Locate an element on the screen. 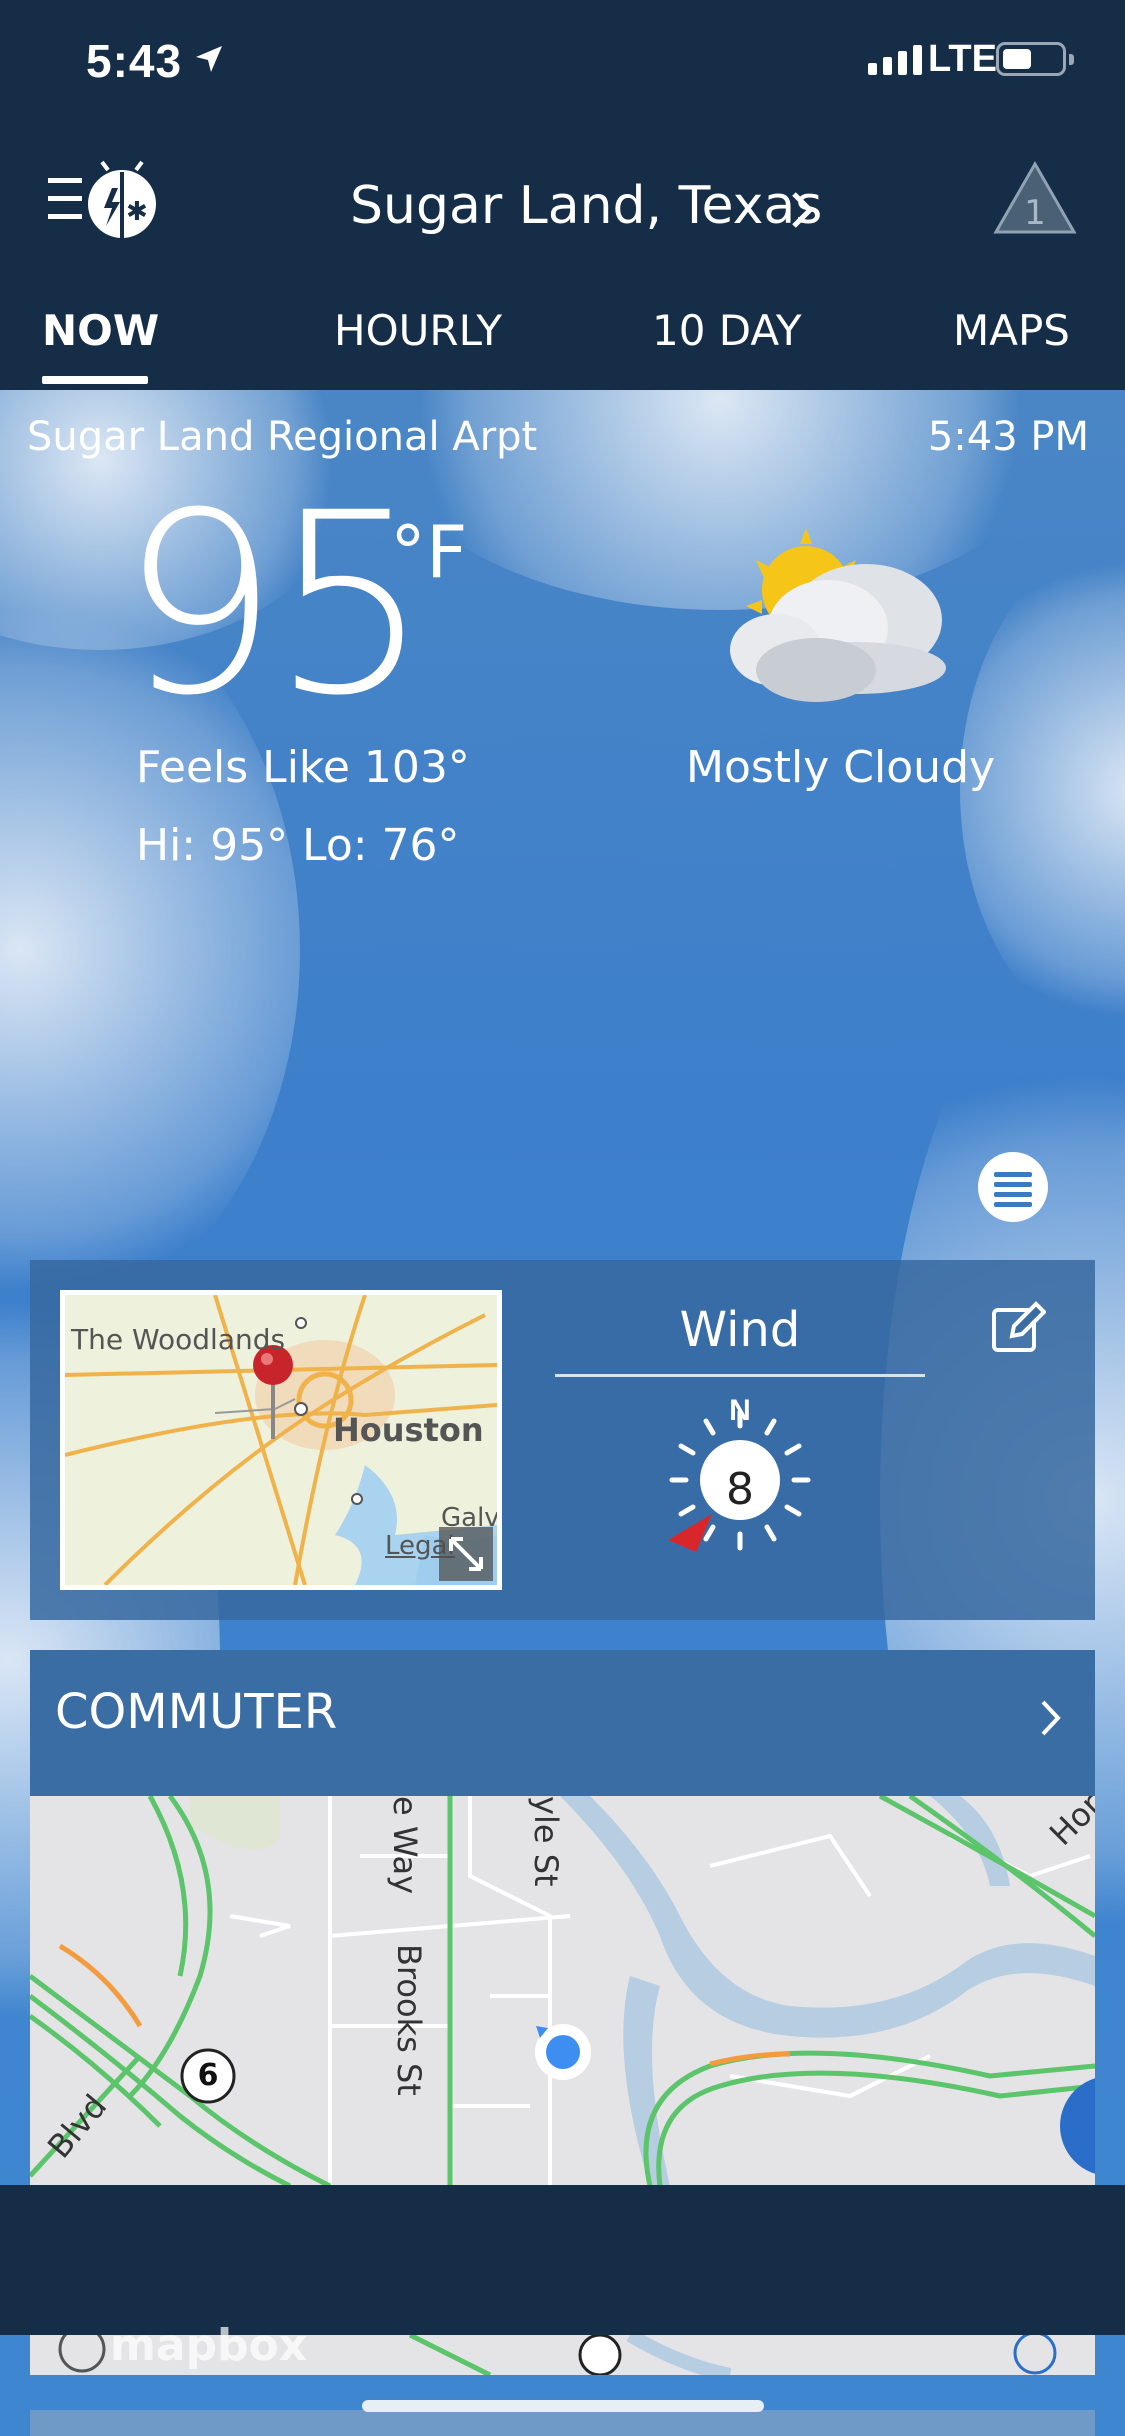  route-6-label: 6 is located at coordinates (208, 2075).